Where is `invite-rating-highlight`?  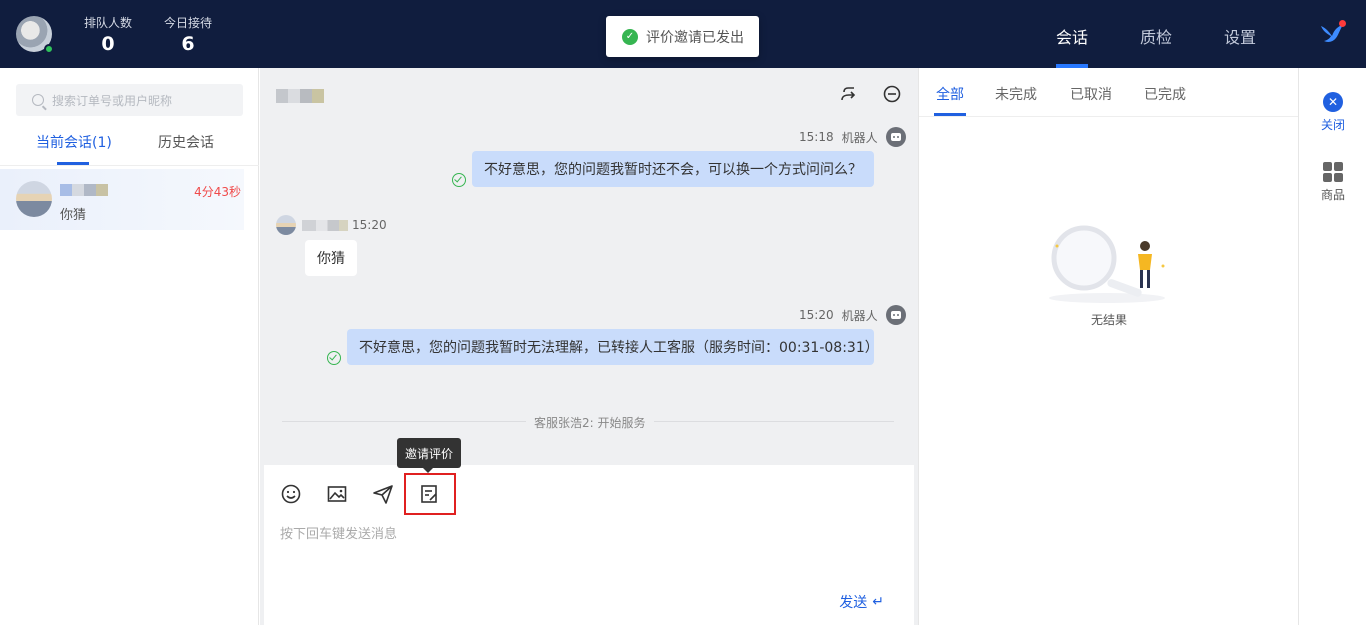
invite-rating-highlight is located at coordinates (430, 494).